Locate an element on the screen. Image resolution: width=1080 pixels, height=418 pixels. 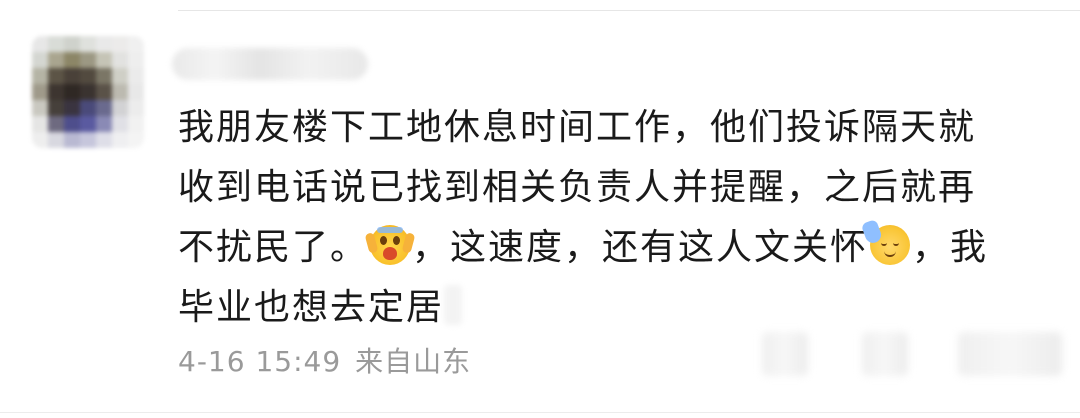
comment-line-3: 不扰民了。 ，这速度，还有这人文关怀 ，我 is located at coordinates (618, 248).